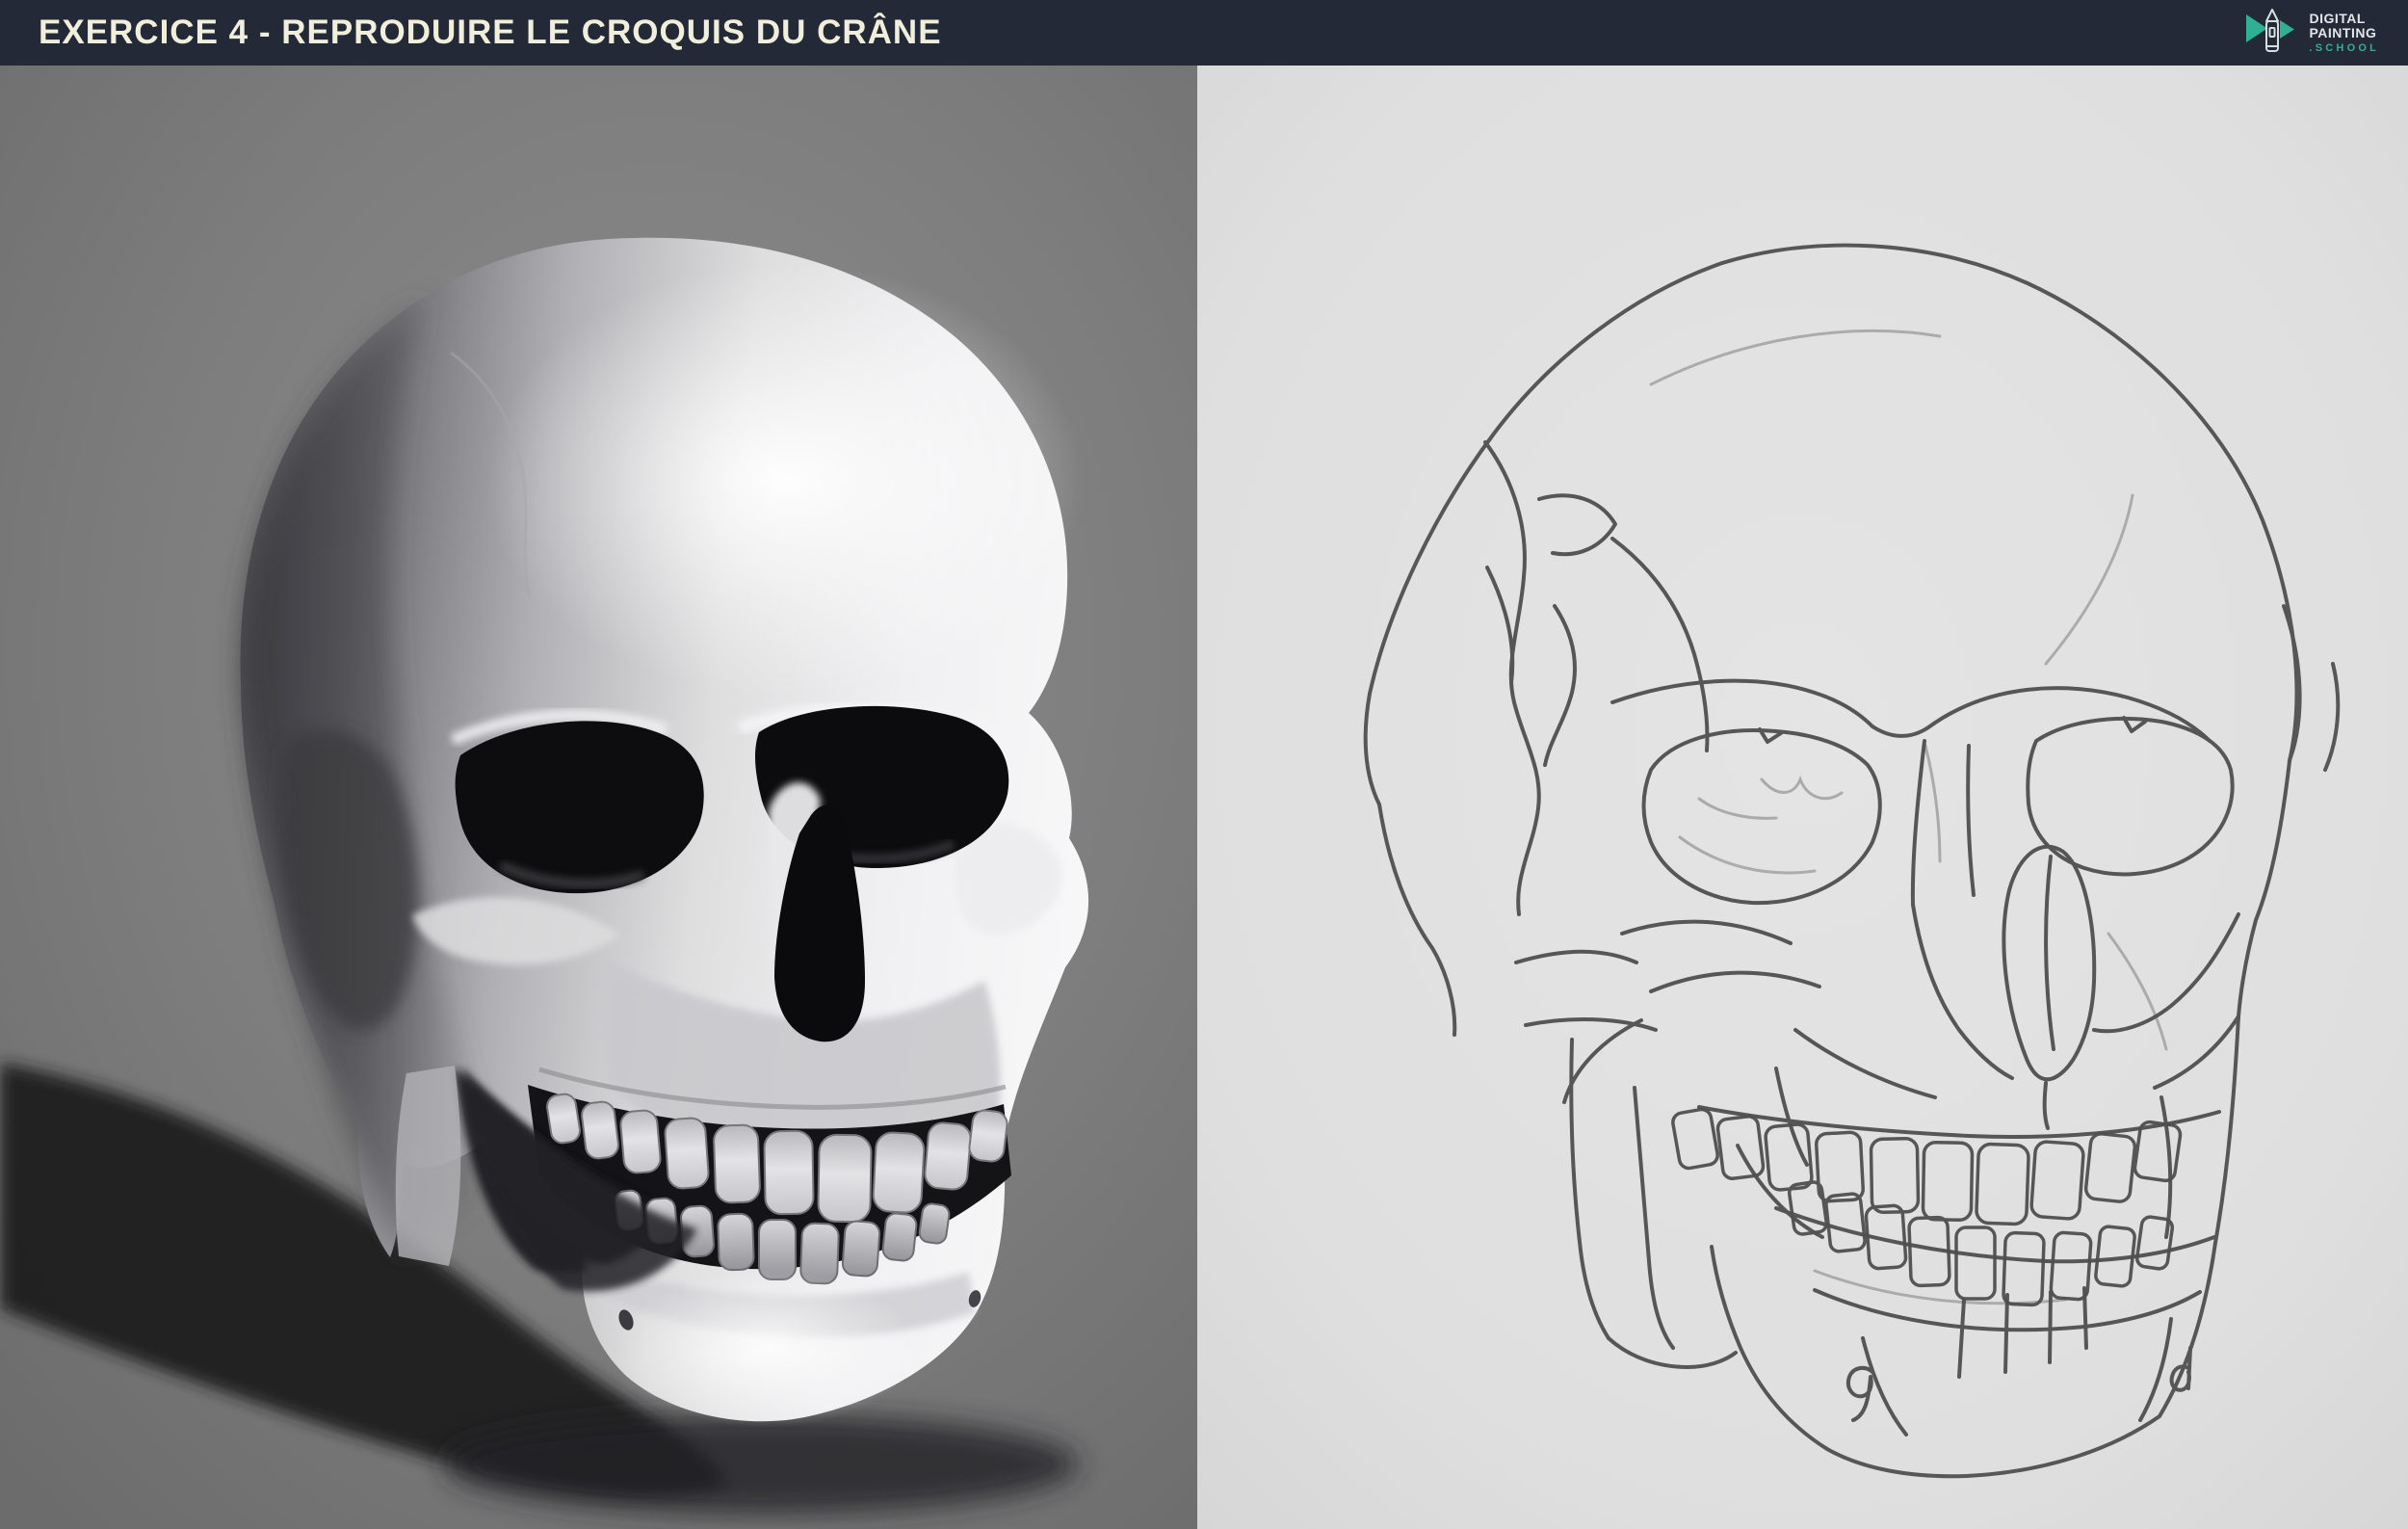  Describe the element at coordinates (2337, 18) in the screenshot. I see `brand-word-1: DIGITAL` at that location.